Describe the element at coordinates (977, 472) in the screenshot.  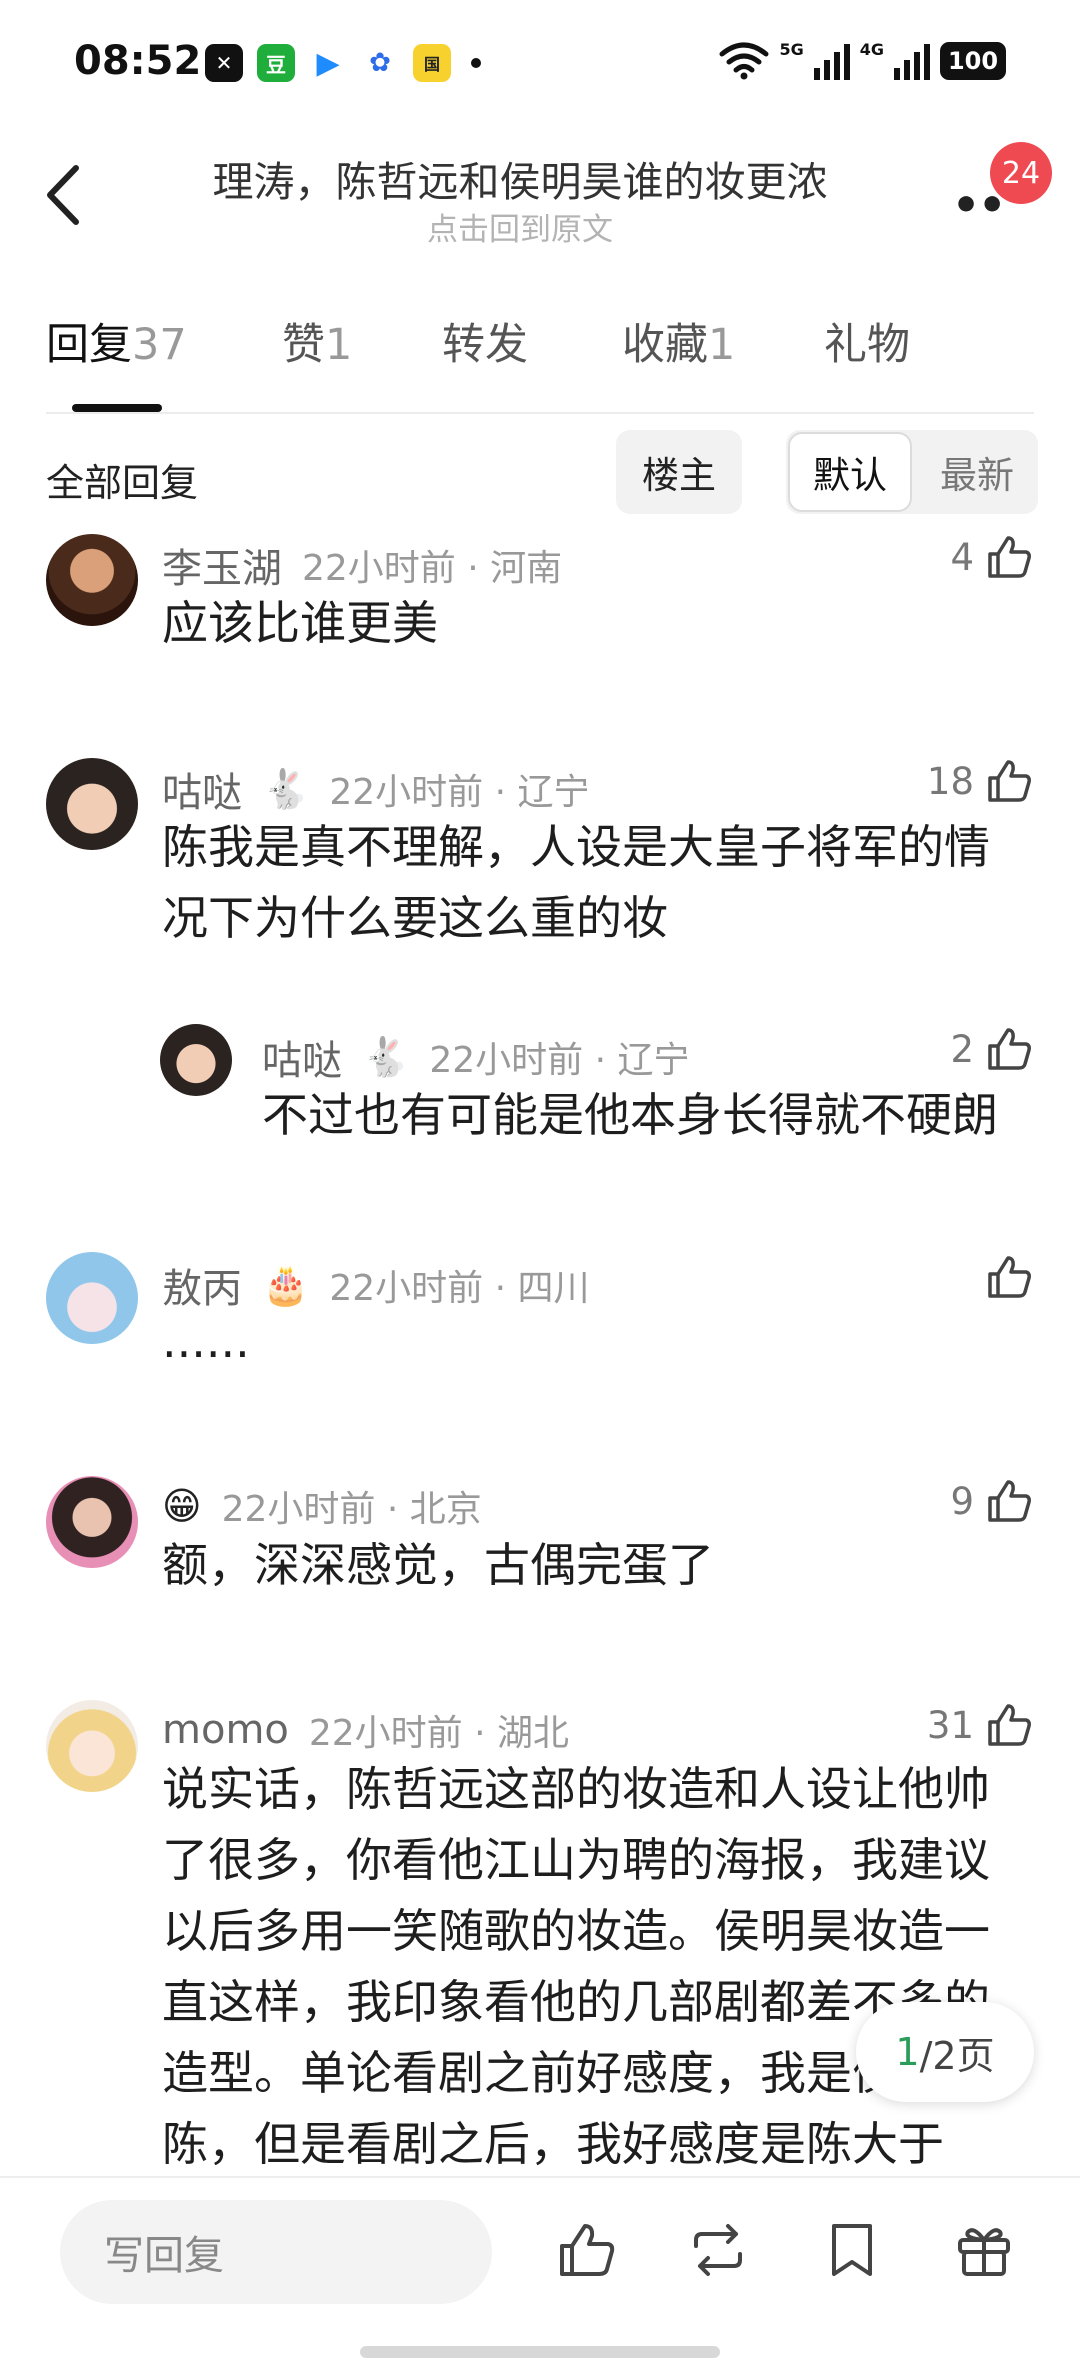
I see `sort-newest-button: 最新` at that location.